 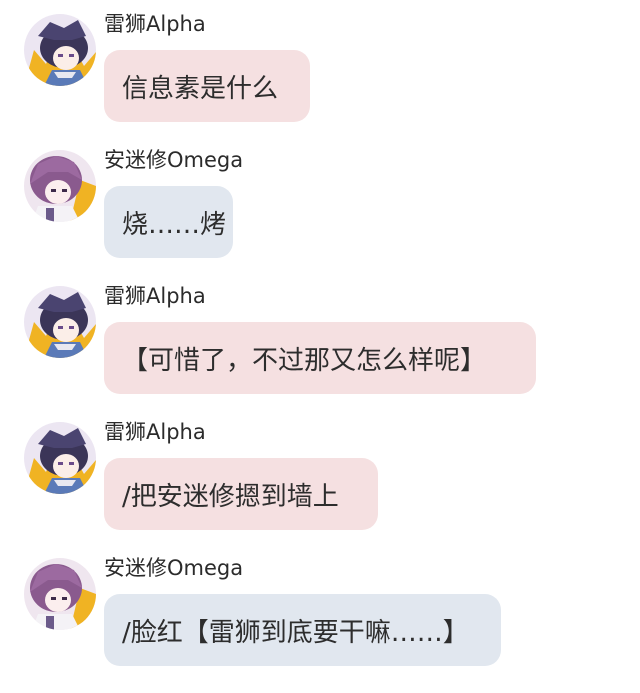 What do you see at coordinates (302, 630) in the screenshot?
I see `message-bubble: /脸红【雷狮到底要干嘛……】` at bounding box center [302, 630].